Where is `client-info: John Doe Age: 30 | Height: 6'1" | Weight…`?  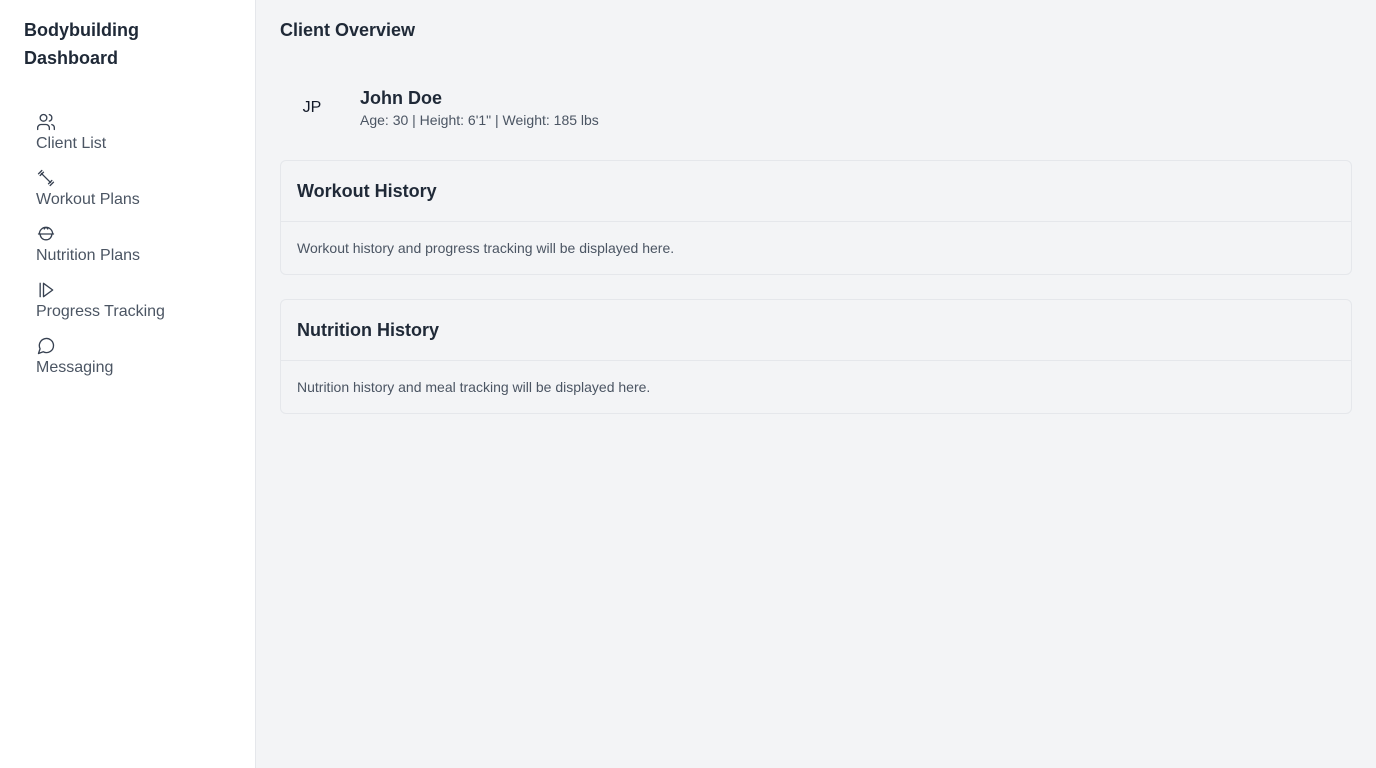
client-info: John Doe Age: 30 | Height: 6'1" | Weight… is located at coordinates (479, 108).